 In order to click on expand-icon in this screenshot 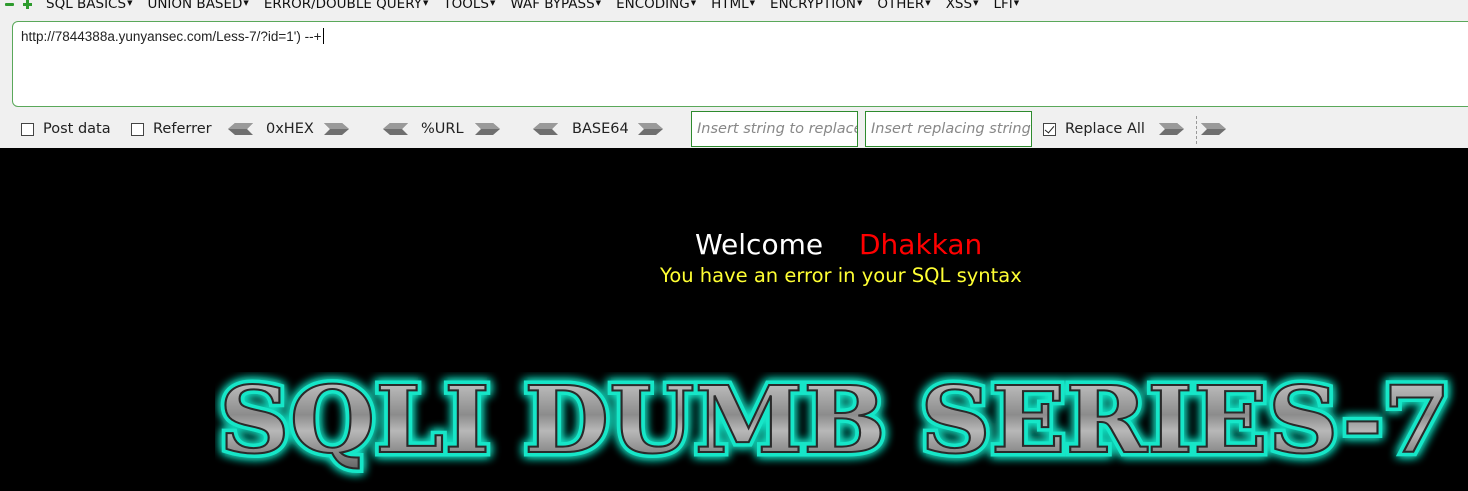, I will do `click(27, 4)`.